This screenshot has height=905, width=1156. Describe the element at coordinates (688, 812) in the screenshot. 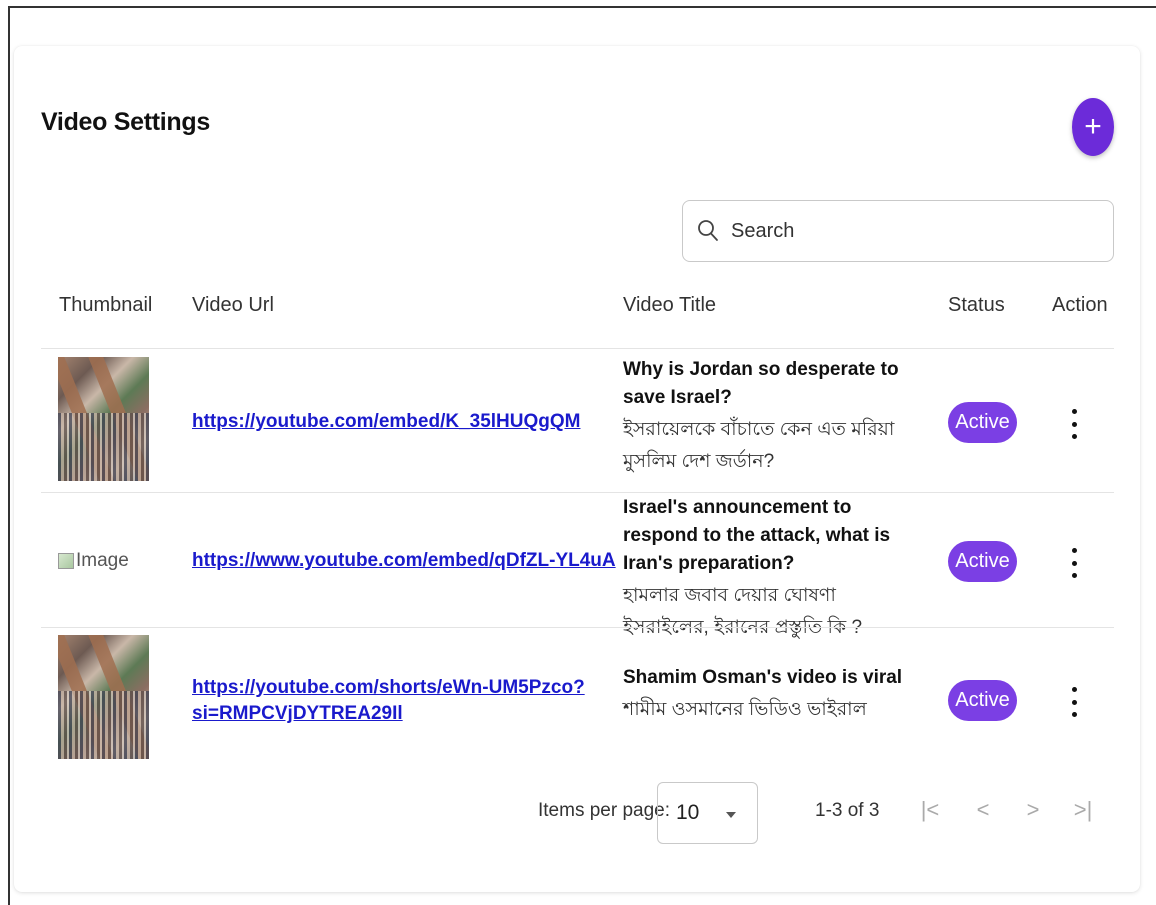

I see `items-per-page-value: 10` at that location.